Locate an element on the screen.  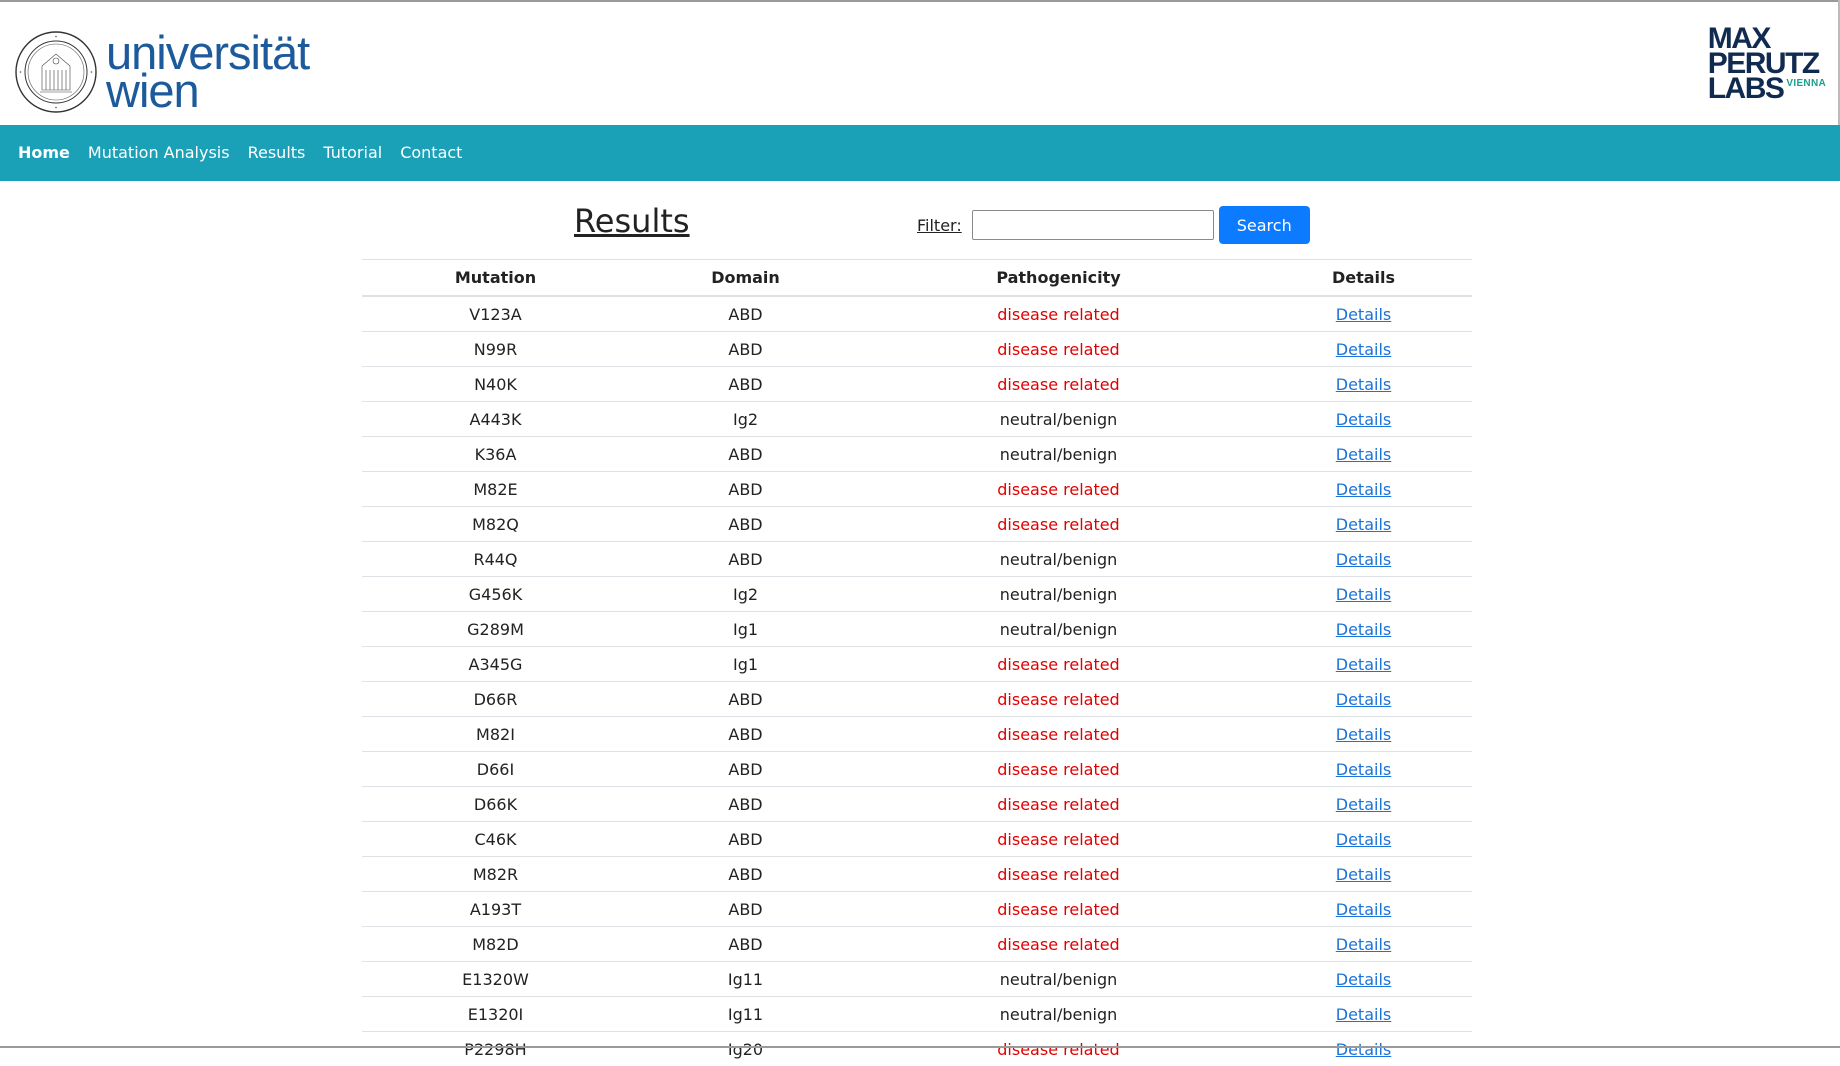
cell-mutation: M82E is located at coordinates (495, 489).